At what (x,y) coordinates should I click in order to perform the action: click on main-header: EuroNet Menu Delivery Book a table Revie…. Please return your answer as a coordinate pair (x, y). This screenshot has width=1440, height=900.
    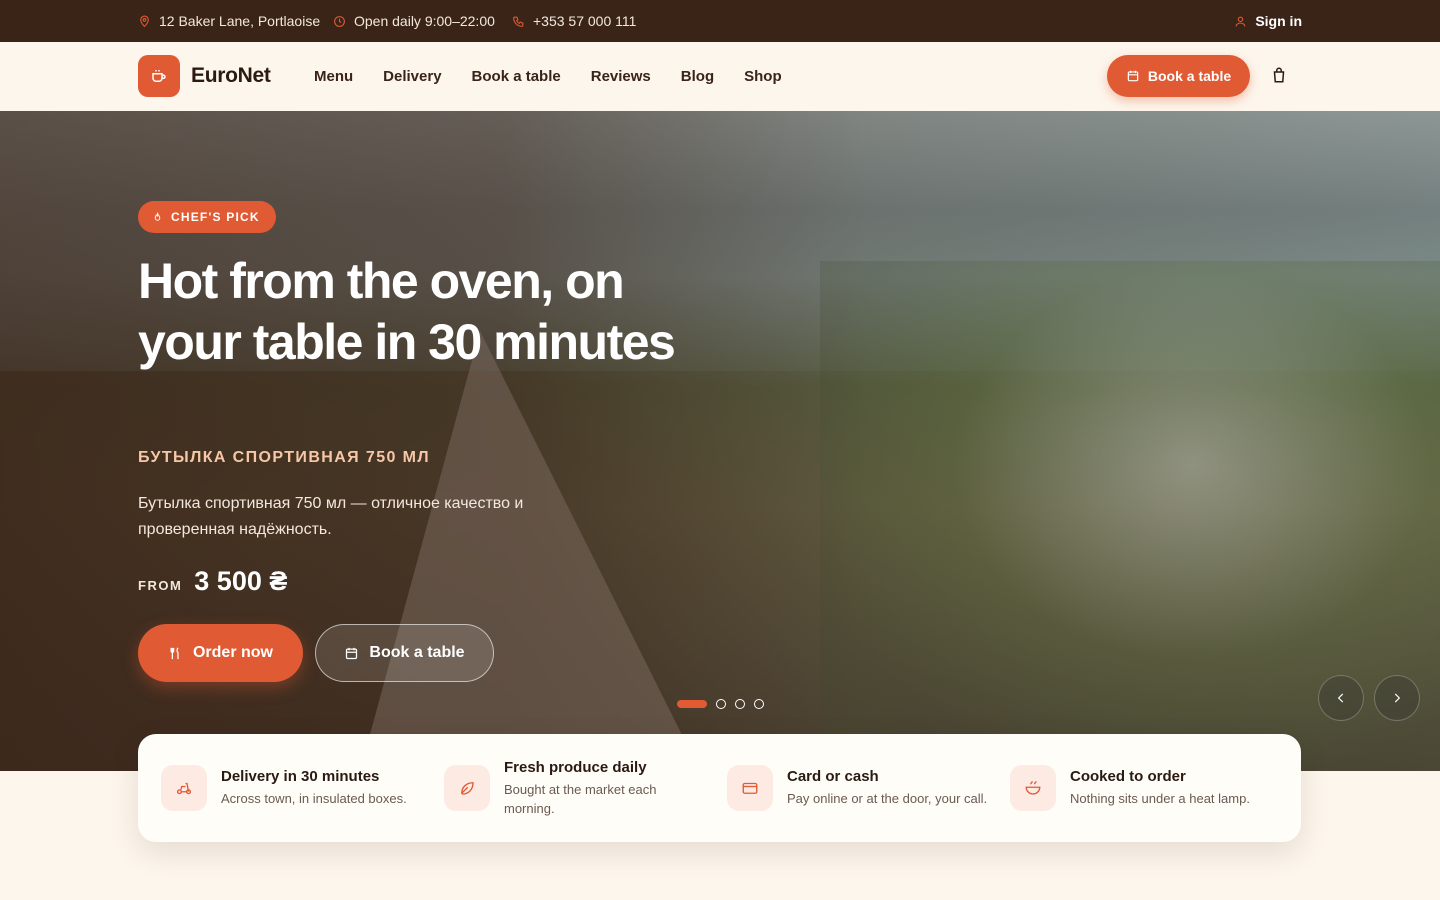
    Looking at the image, I should click on (720, 76).